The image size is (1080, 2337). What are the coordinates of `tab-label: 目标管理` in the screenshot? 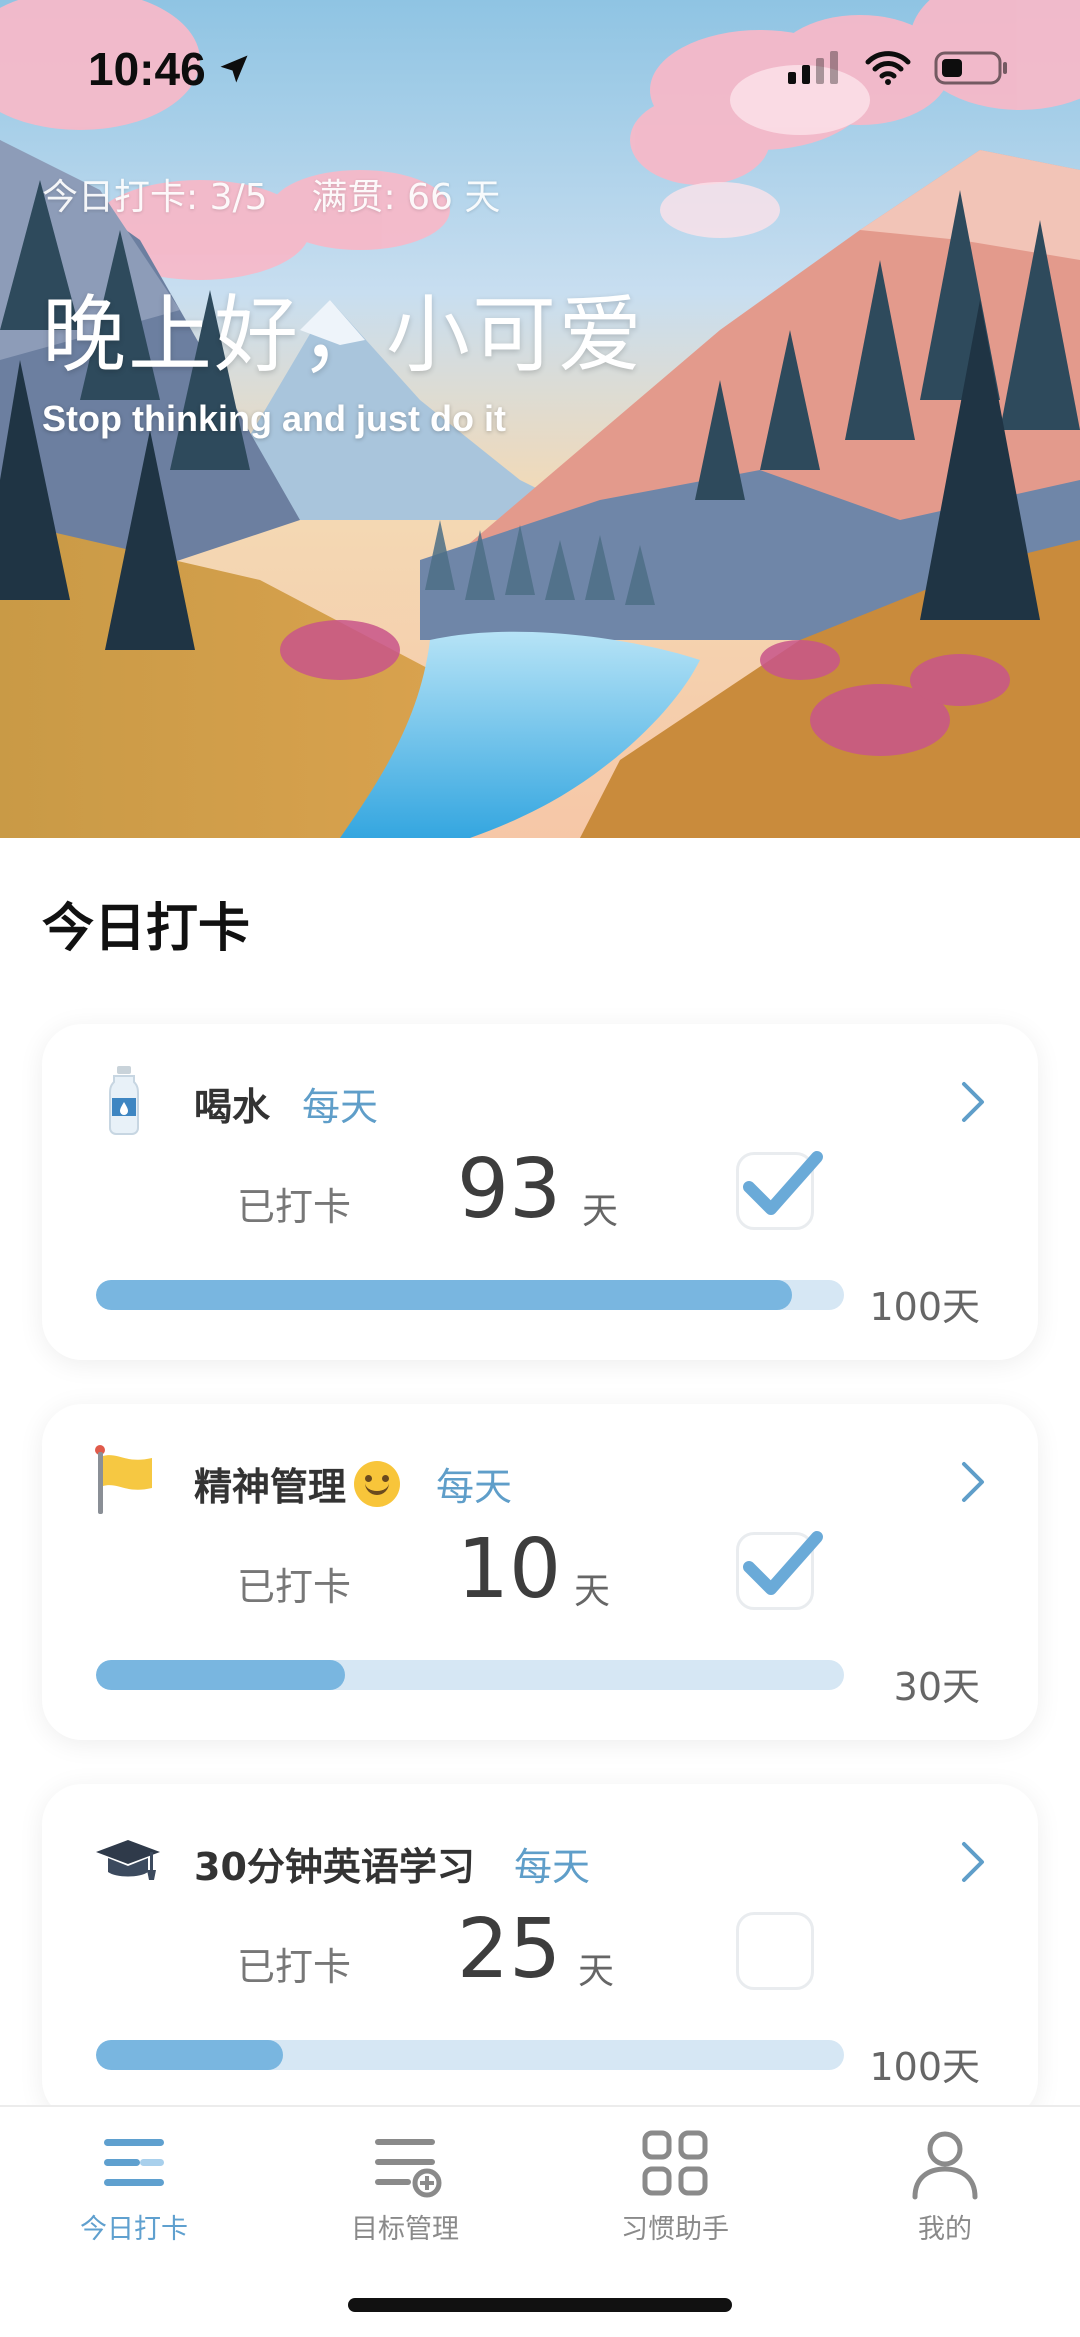 It's located at (405, 2229).